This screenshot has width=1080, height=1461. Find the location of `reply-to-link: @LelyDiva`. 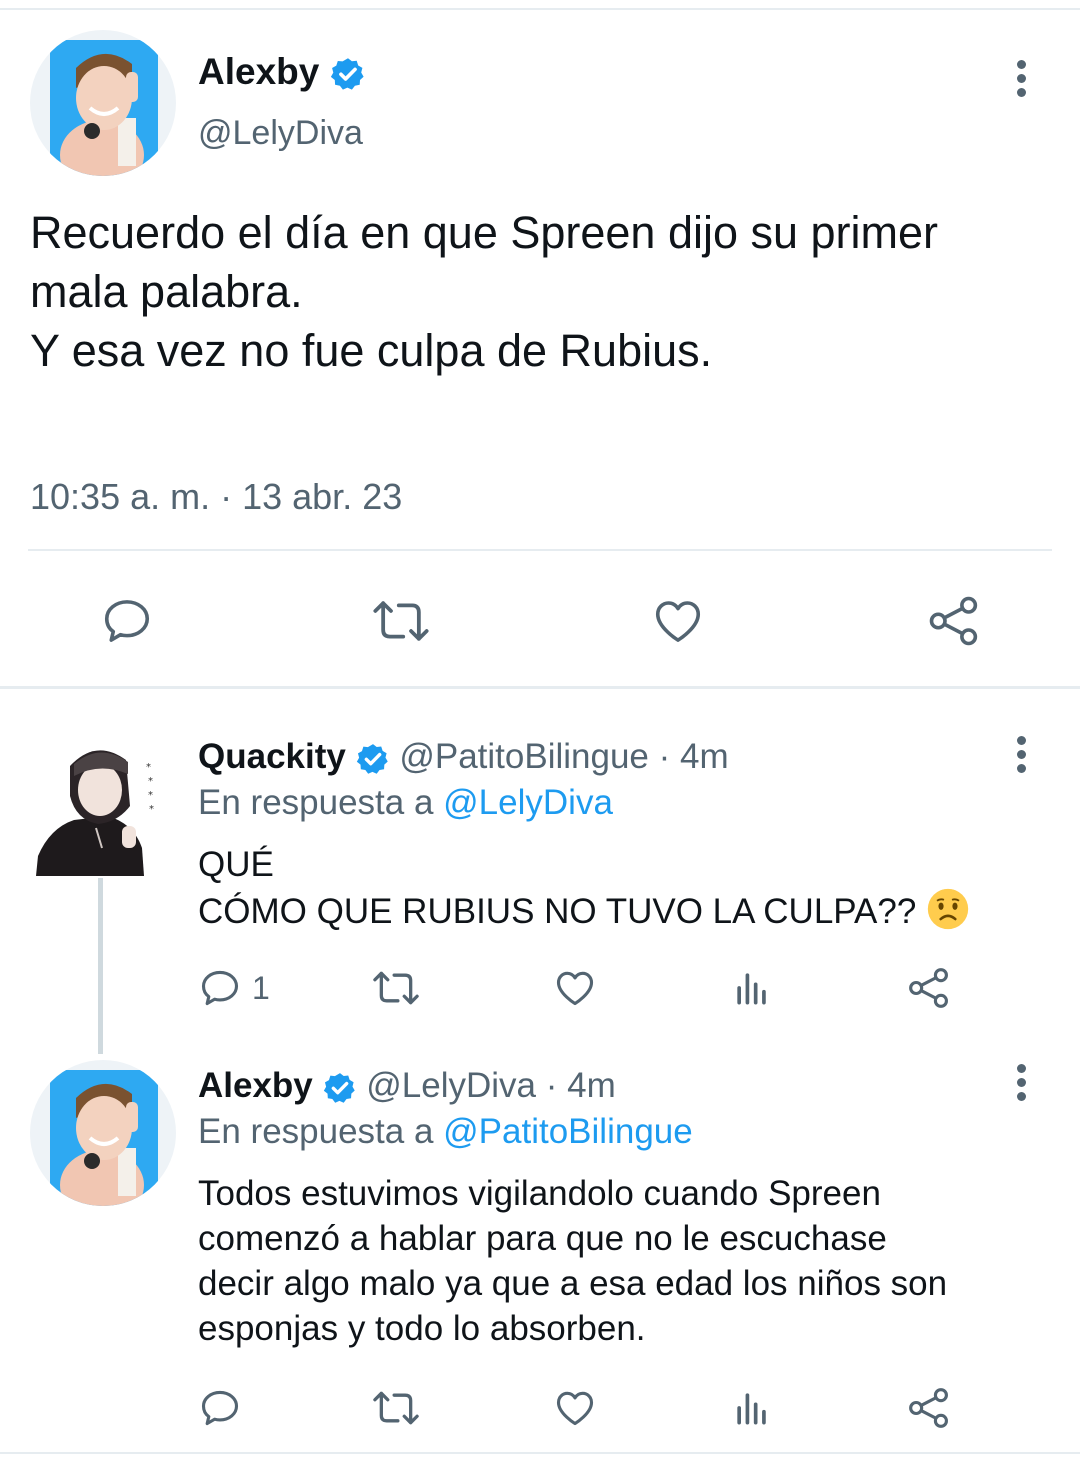

reply-to-link: @LelyDiva is located at coordinates (528, 802).